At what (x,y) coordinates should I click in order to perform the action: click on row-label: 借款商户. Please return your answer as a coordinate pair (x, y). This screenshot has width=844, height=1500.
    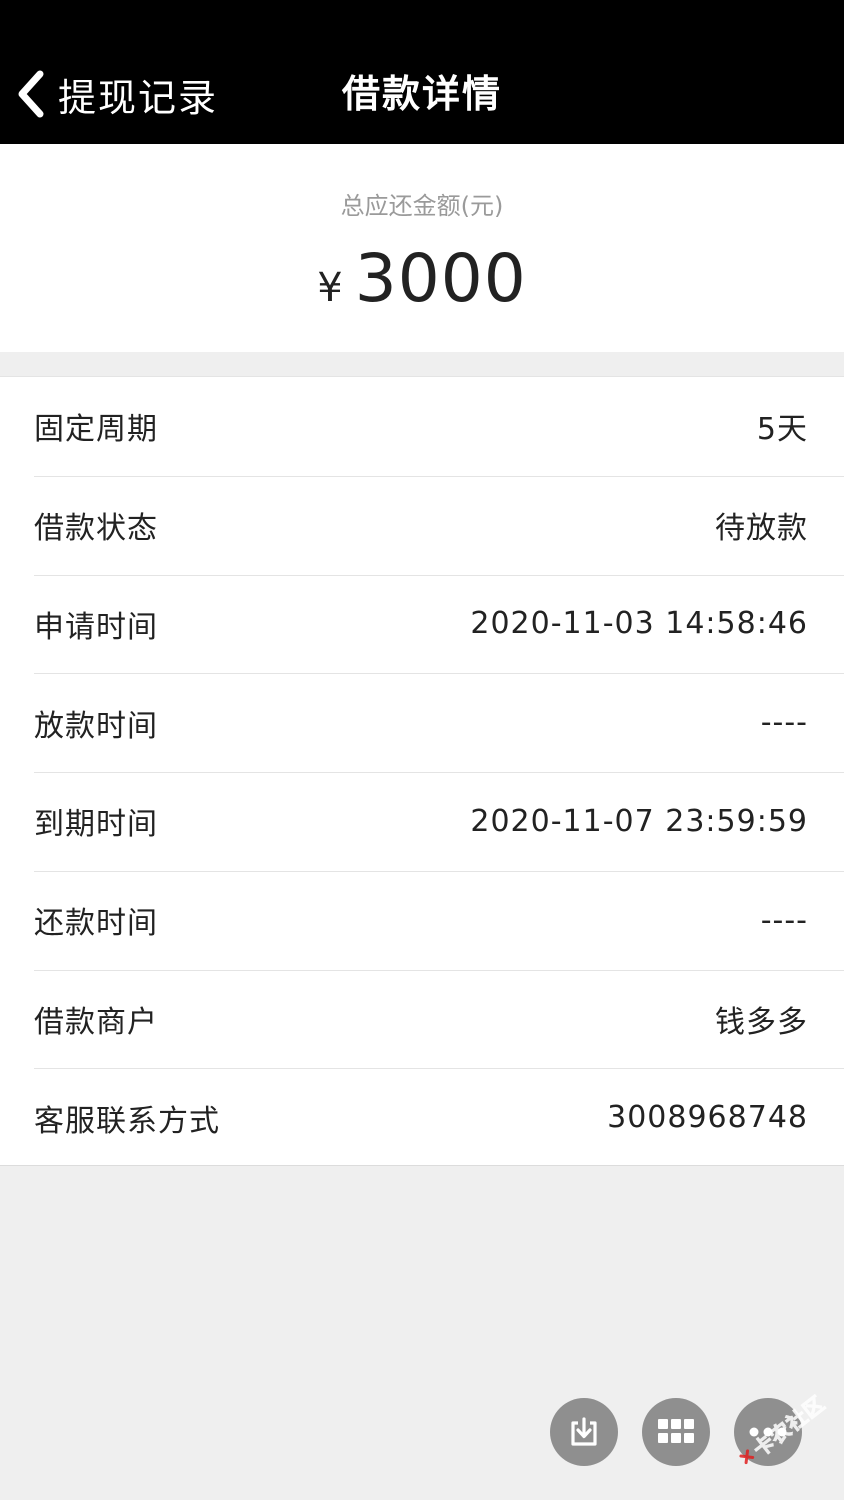
    Looking at the image, I should click on (96, 1022).